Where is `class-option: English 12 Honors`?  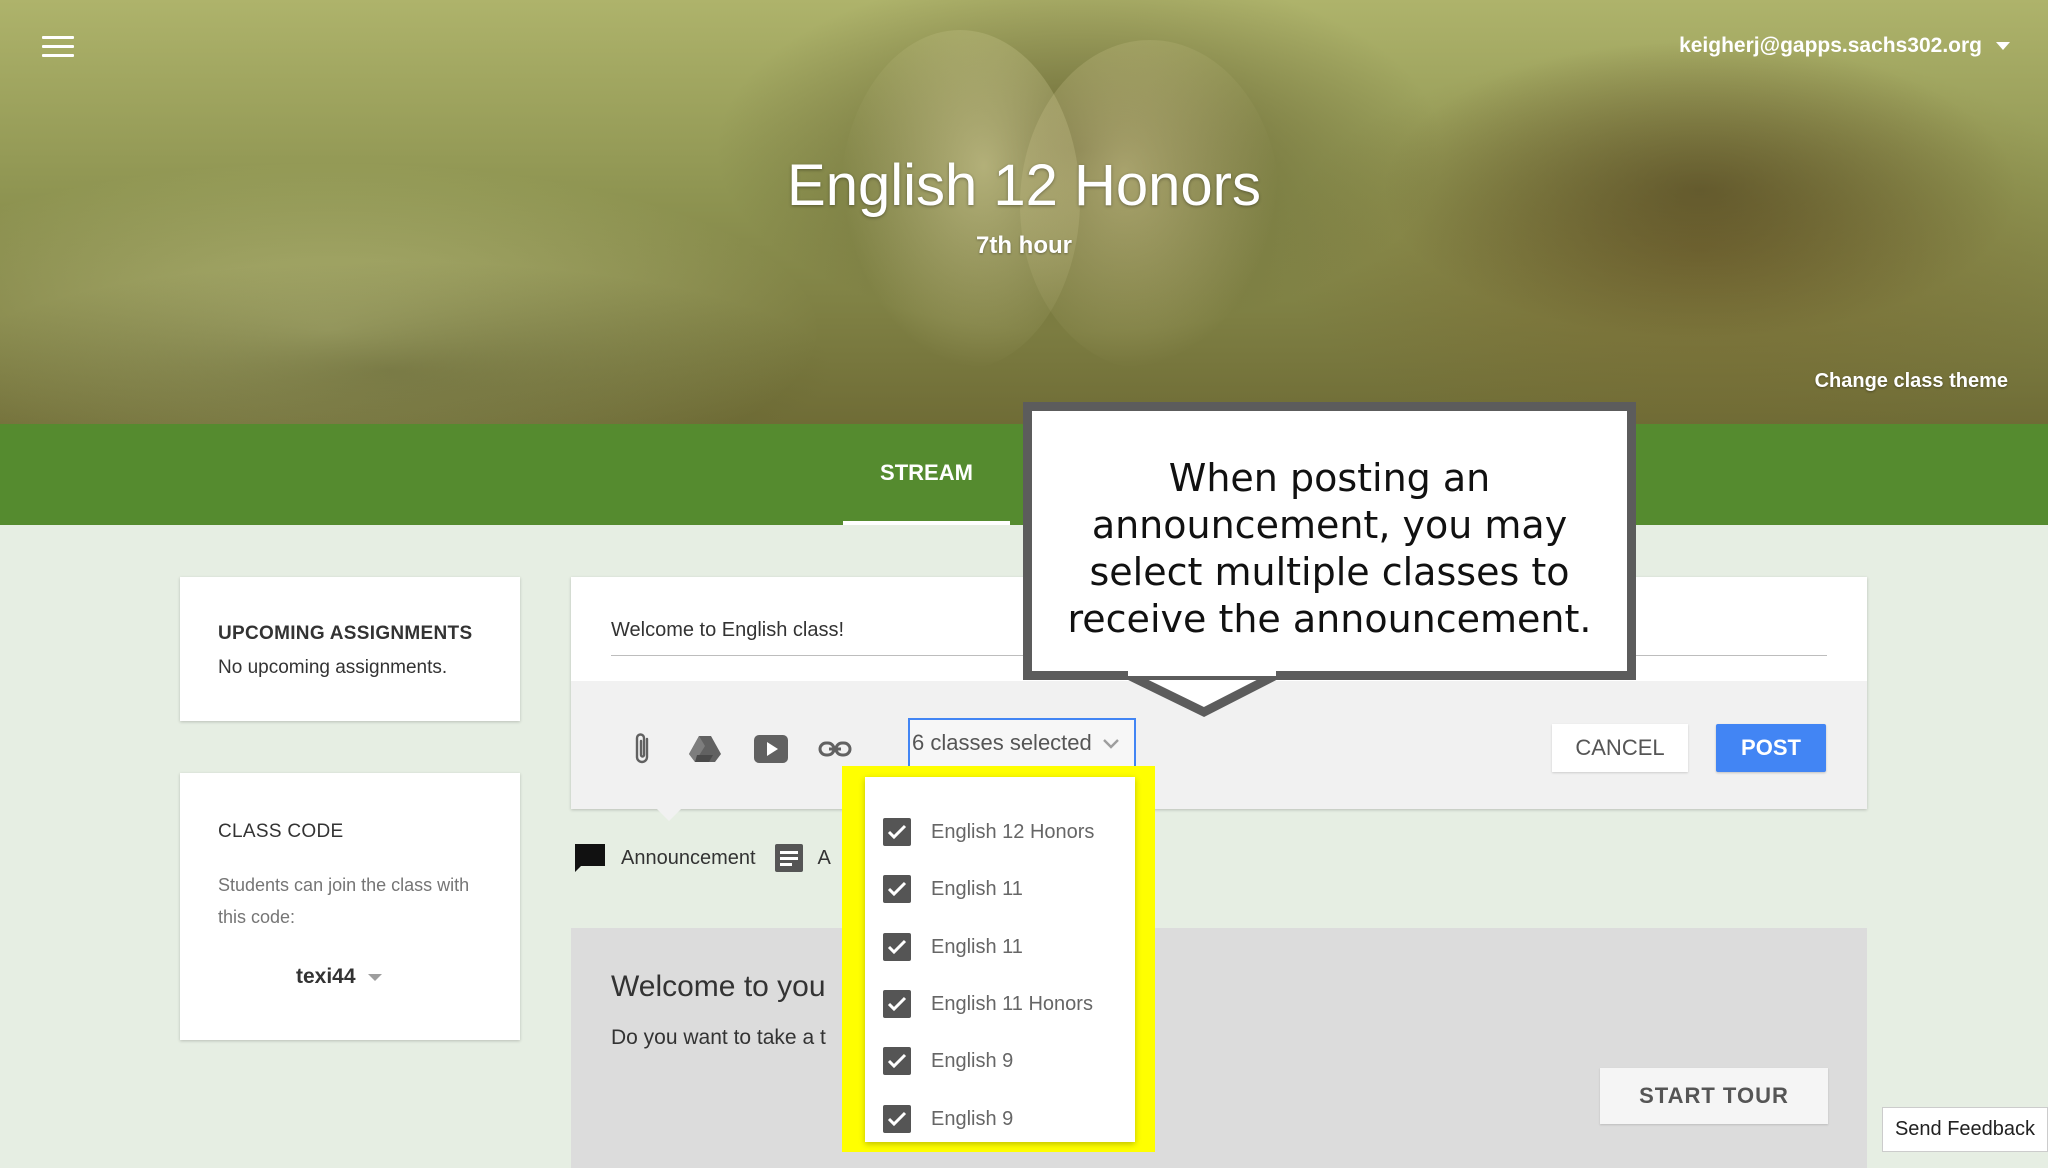 class-option: English 12 Honors is located at coordinates (988, 832).